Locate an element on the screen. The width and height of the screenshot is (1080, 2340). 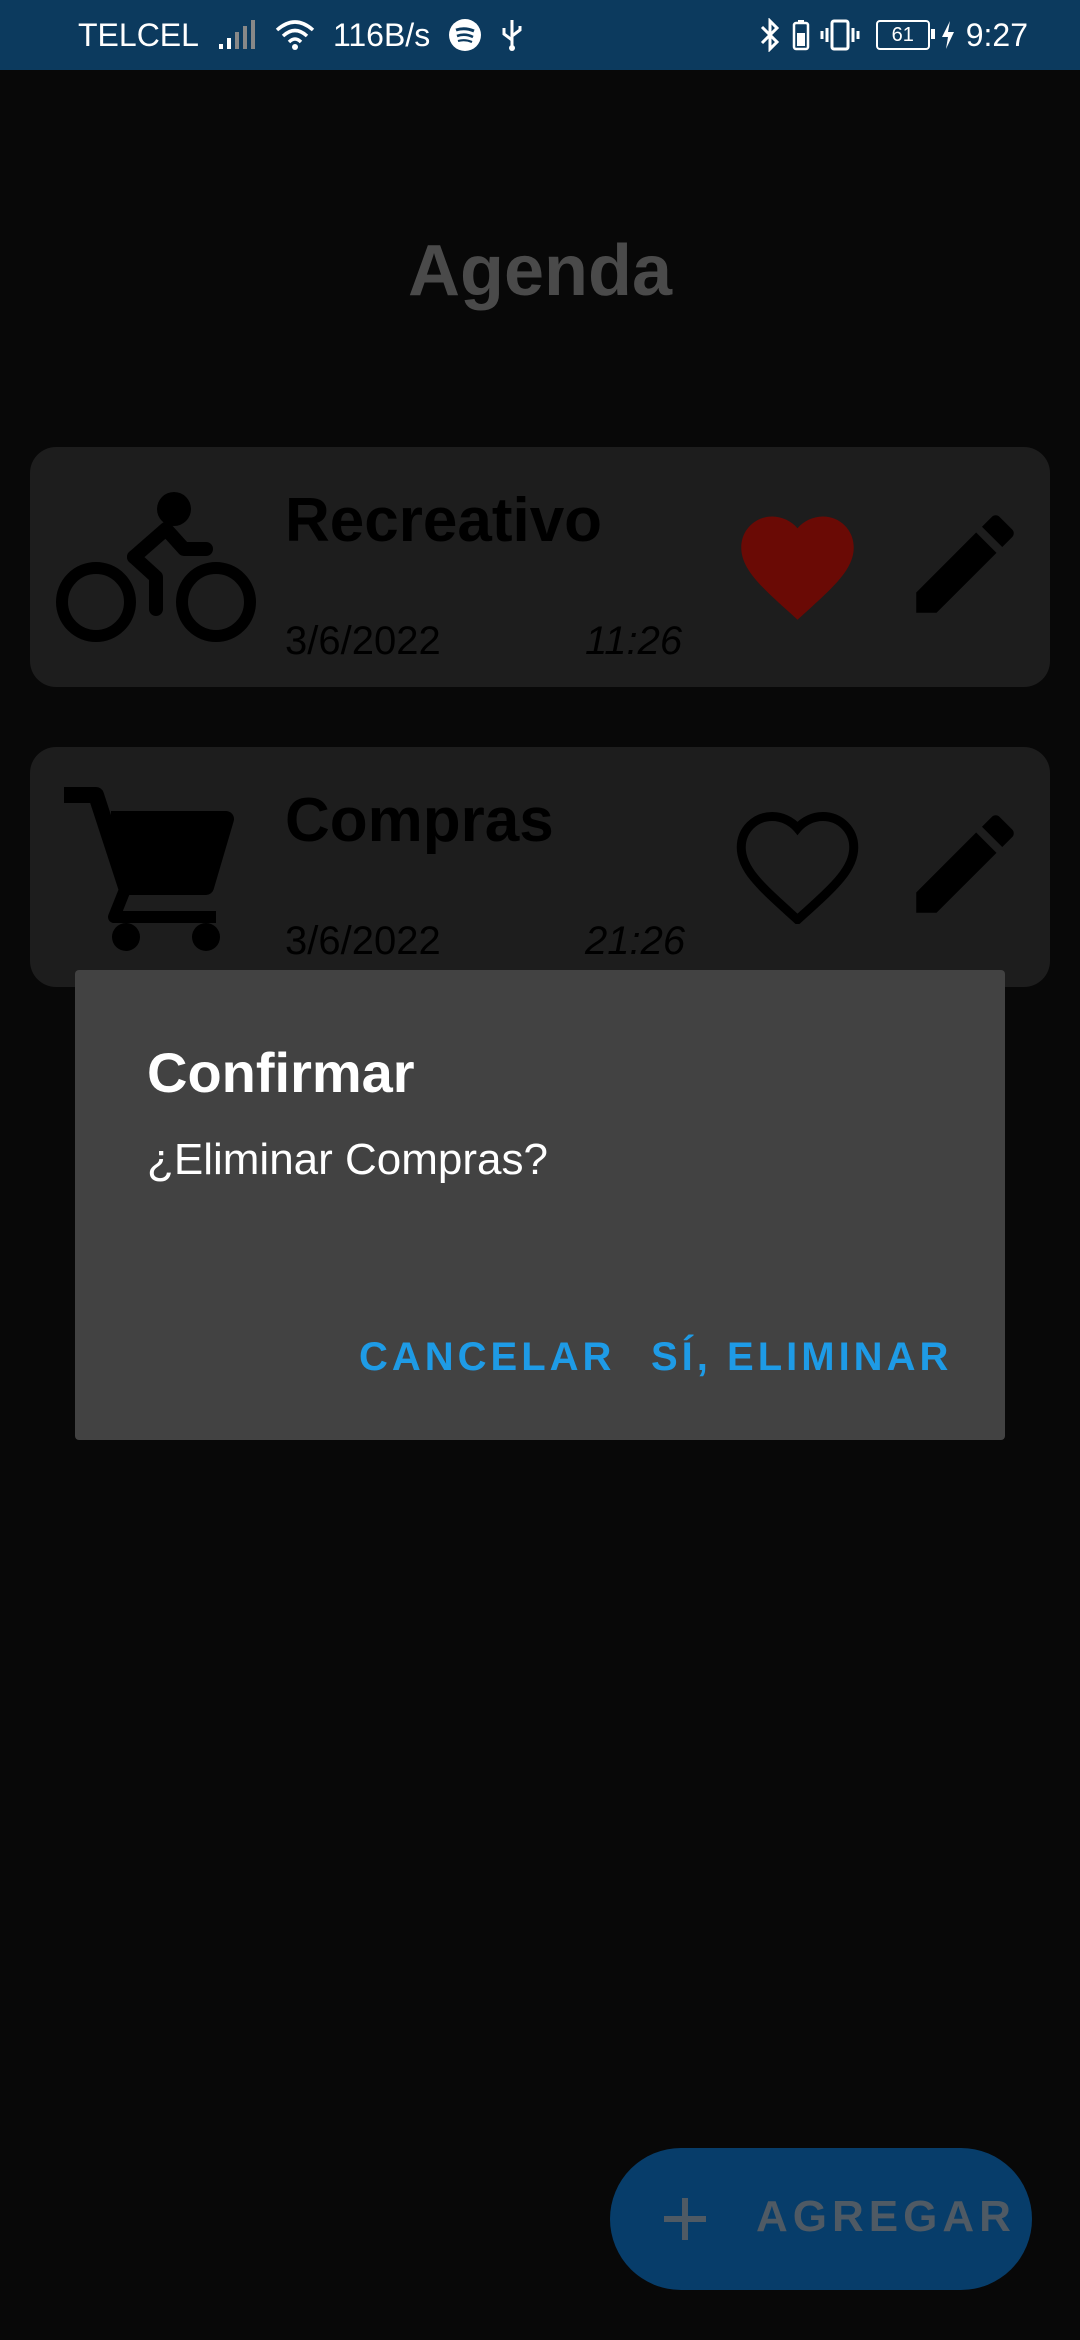
network-speed: 116B/s is located at coordinates (381, 34).